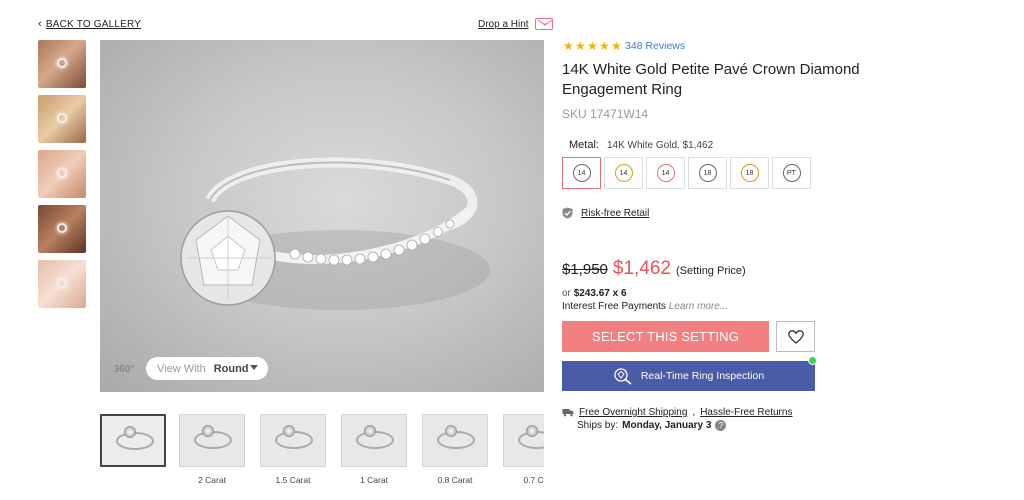  What do you see at coordinates (374, 480) in the screenshot?
I see `carousel-label: 1 Carat` at bounding box center [374, 480].